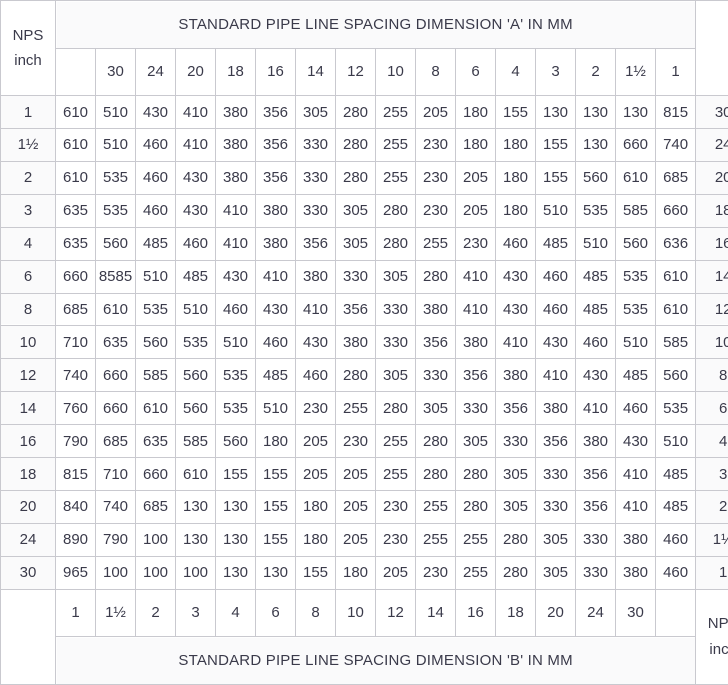 This screenshot has height=685, width=728. What do you see at coordinates (364, 72) in the screenshot?
I see `top-column-header-row: 30 24 20 18 16 14 12 10 8 6 4 3 2 1½ 1` at bounding box center [364, 72].